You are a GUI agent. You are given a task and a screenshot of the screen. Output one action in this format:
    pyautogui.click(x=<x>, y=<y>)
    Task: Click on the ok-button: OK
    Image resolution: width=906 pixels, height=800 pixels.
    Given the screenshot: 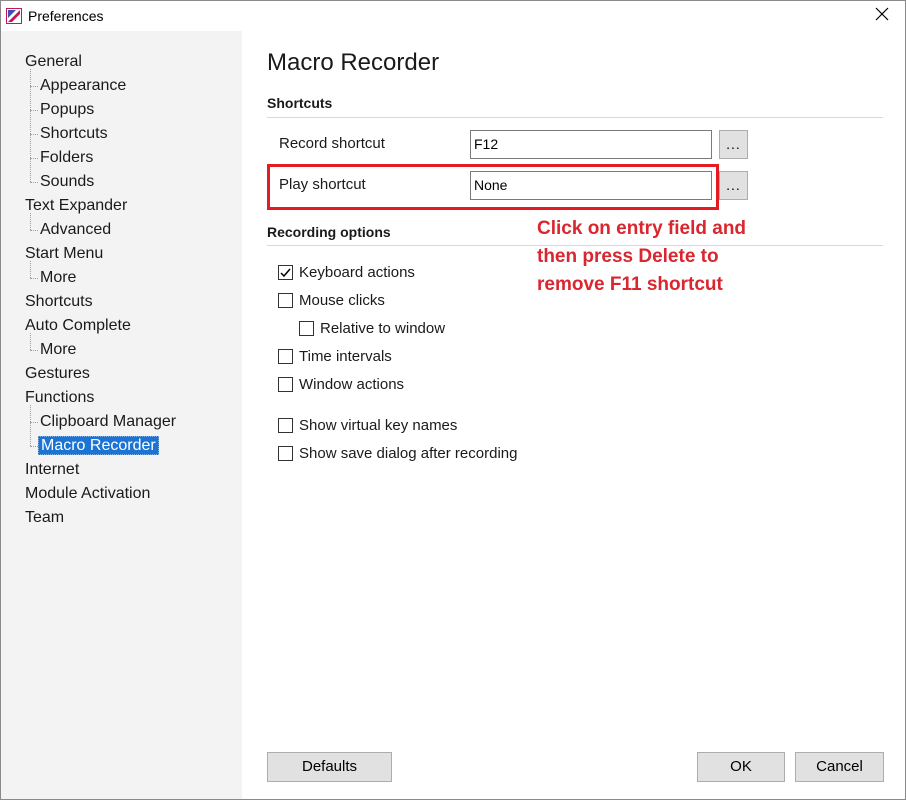 What is the action you would take?
    pyautogui.click(x=741, y=767)
    